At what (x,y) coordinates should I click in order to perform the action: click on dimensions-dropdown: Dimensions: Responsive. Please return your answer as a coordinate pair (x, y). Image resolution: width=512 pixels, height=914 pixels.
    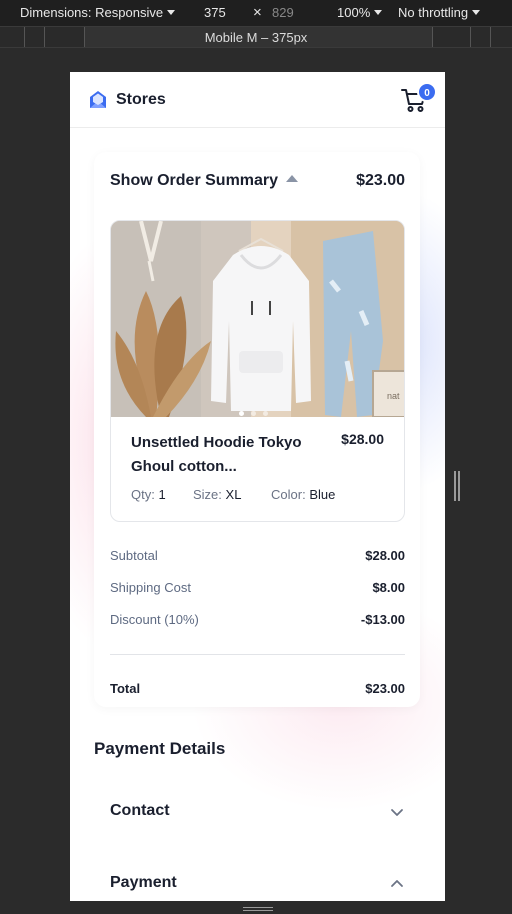
    Looking at the image, I should click on (98, 12).